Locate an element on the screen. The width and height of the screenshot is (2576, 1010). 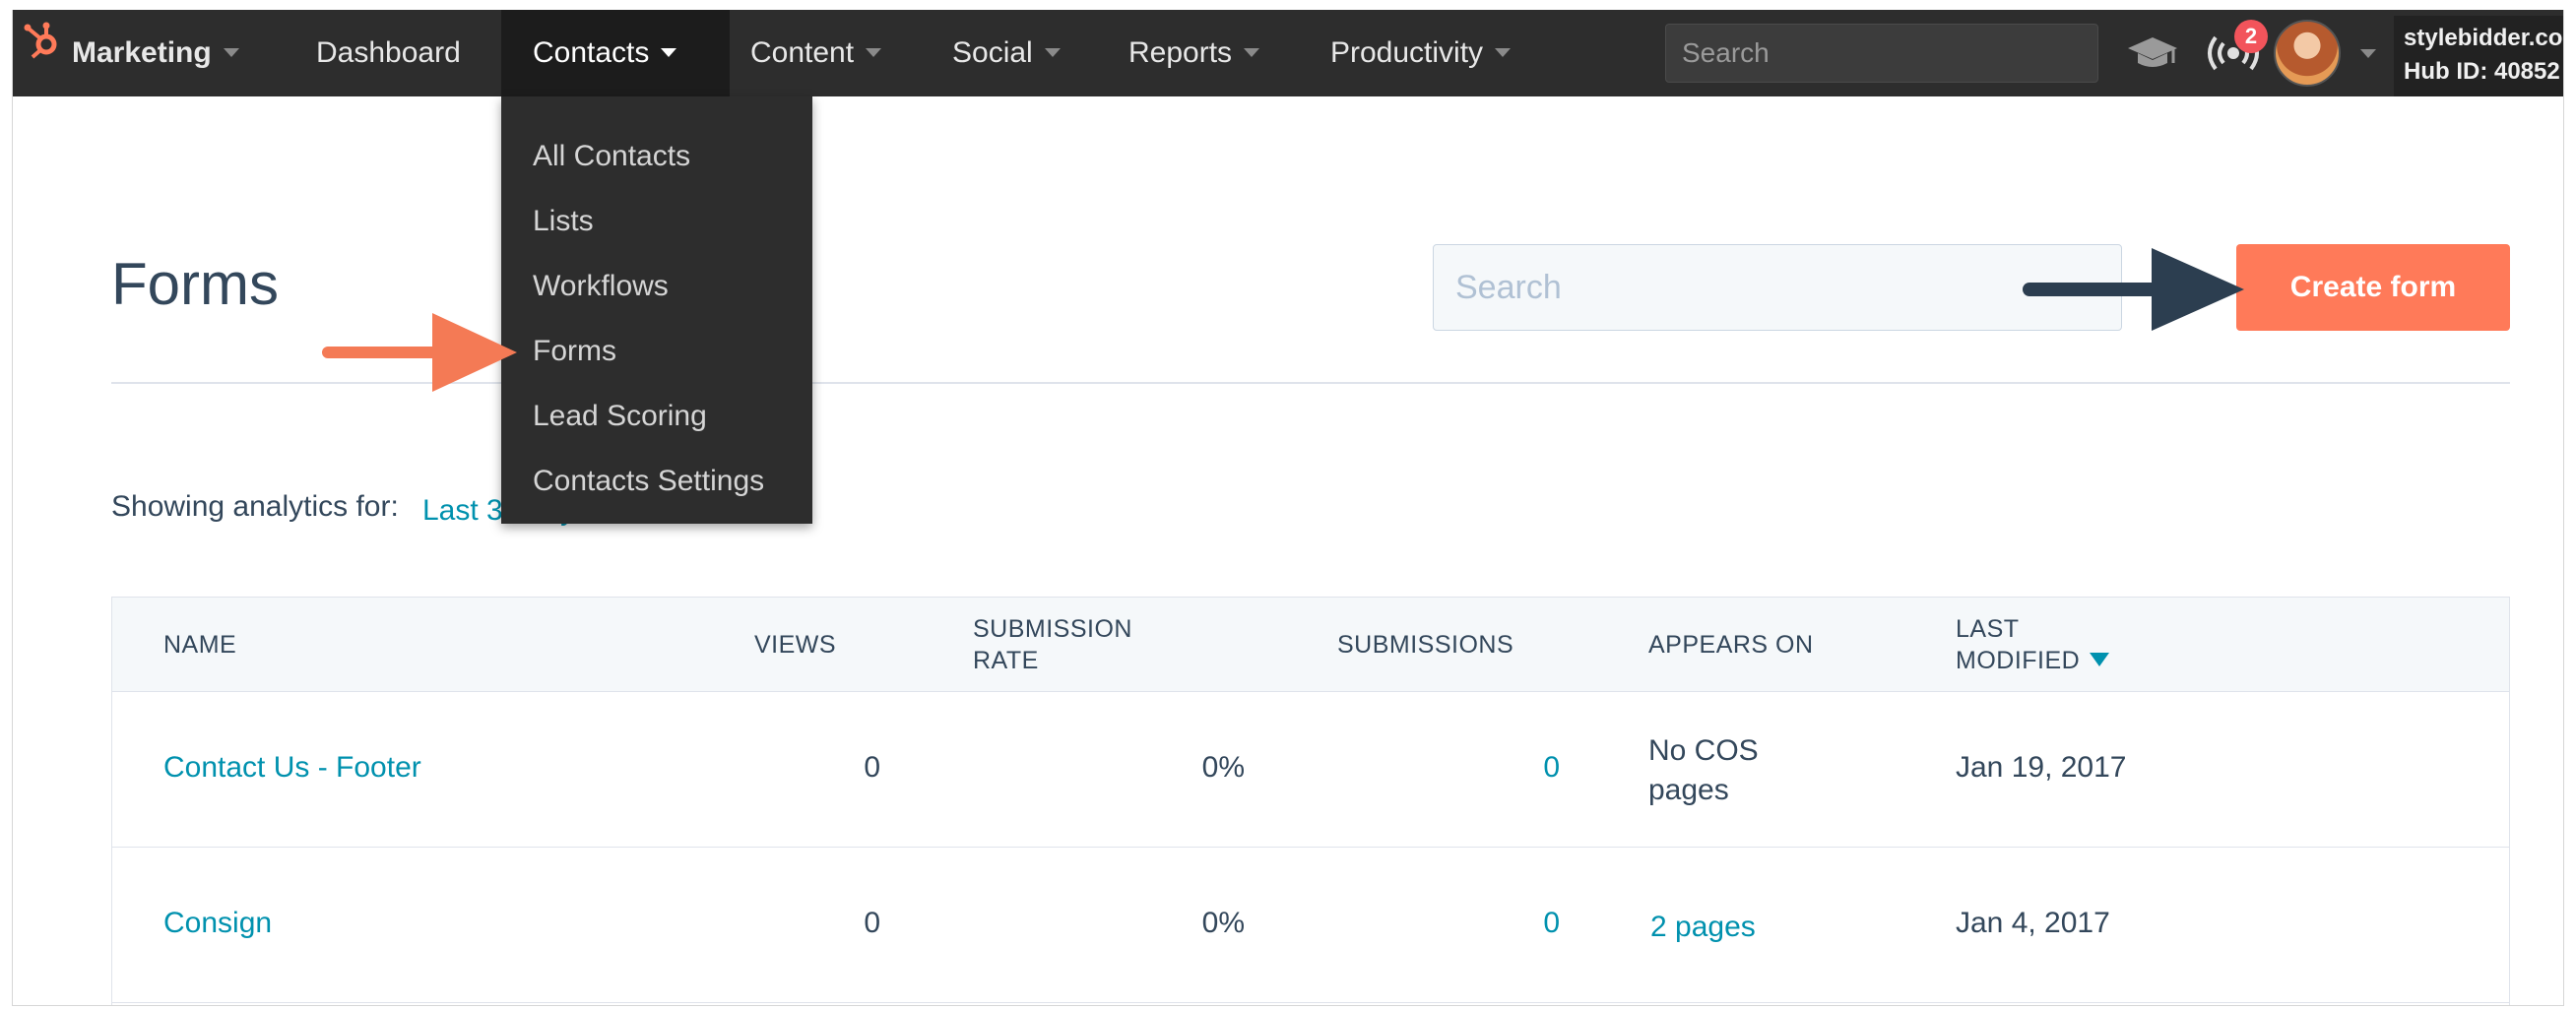
column-header-last-modified: LAST MODIFIED is located at coordinates (2033, 645).